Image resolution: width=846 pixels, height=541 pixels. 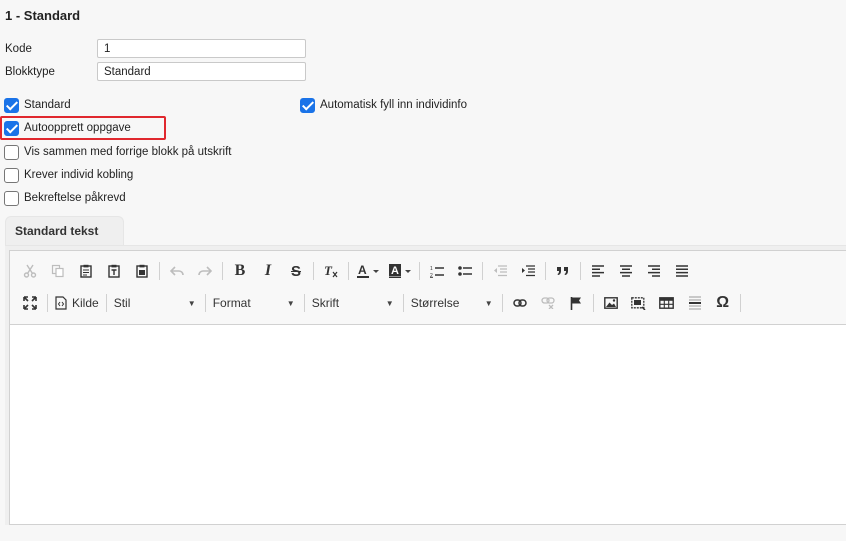 I want to click on auto-fill-checkbox-label: Automatisk fyll inn individinfo, so click(x=394, y=105).